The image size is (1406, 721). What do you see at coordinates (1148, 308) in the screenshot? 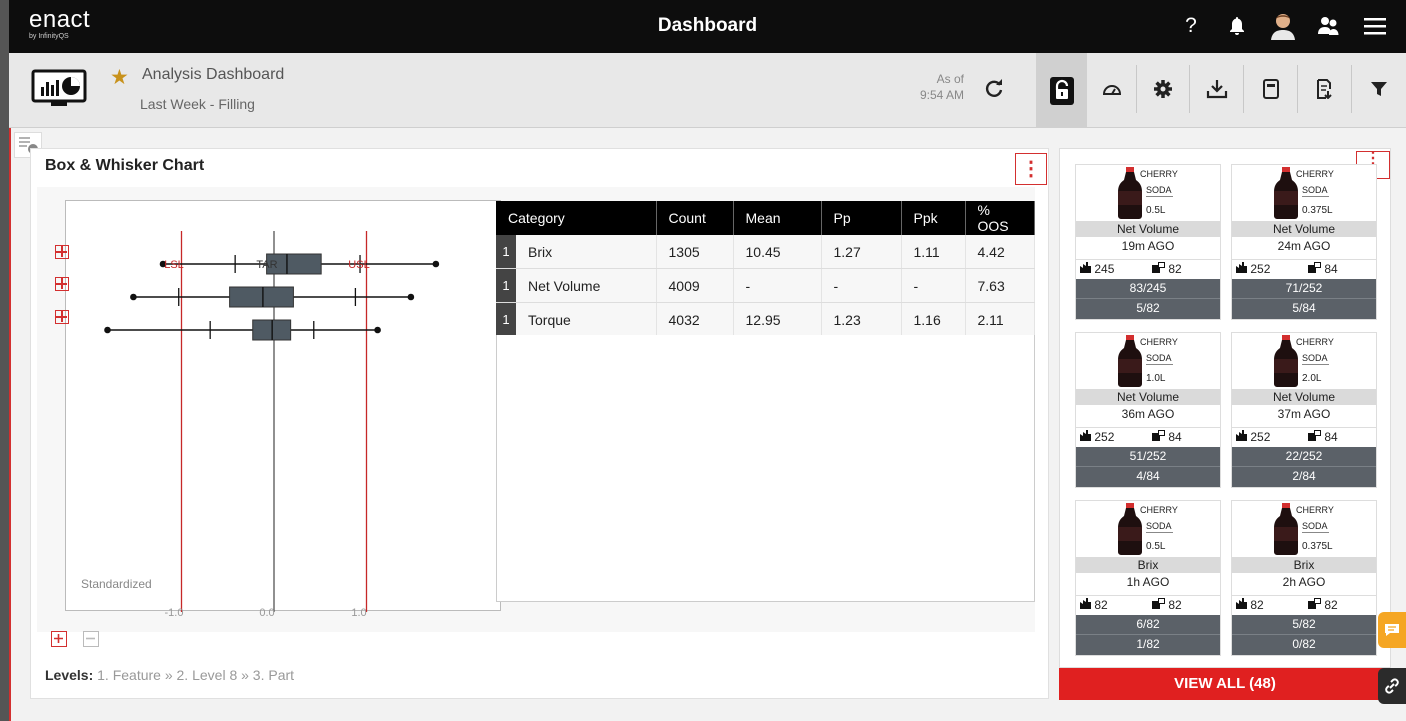
I see `card-stat-alarms: 5/82` at bounding box center [1148, 308].